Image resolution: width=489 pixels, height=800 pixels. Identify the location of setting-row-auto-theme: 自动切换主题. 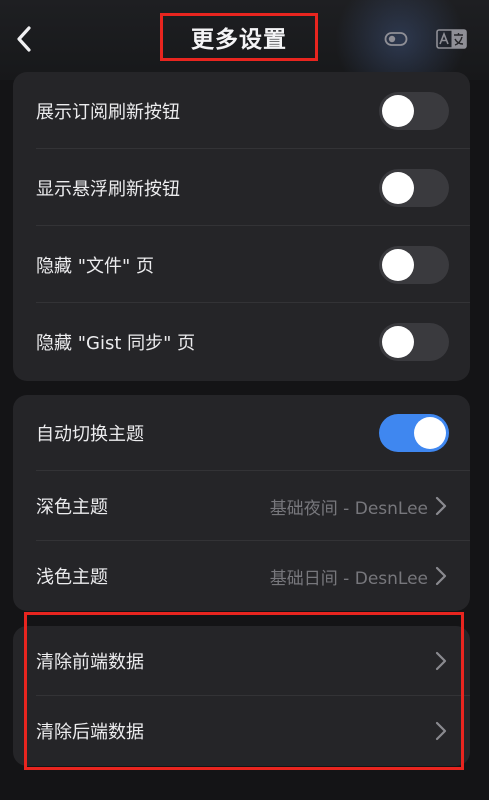
(241, 433).